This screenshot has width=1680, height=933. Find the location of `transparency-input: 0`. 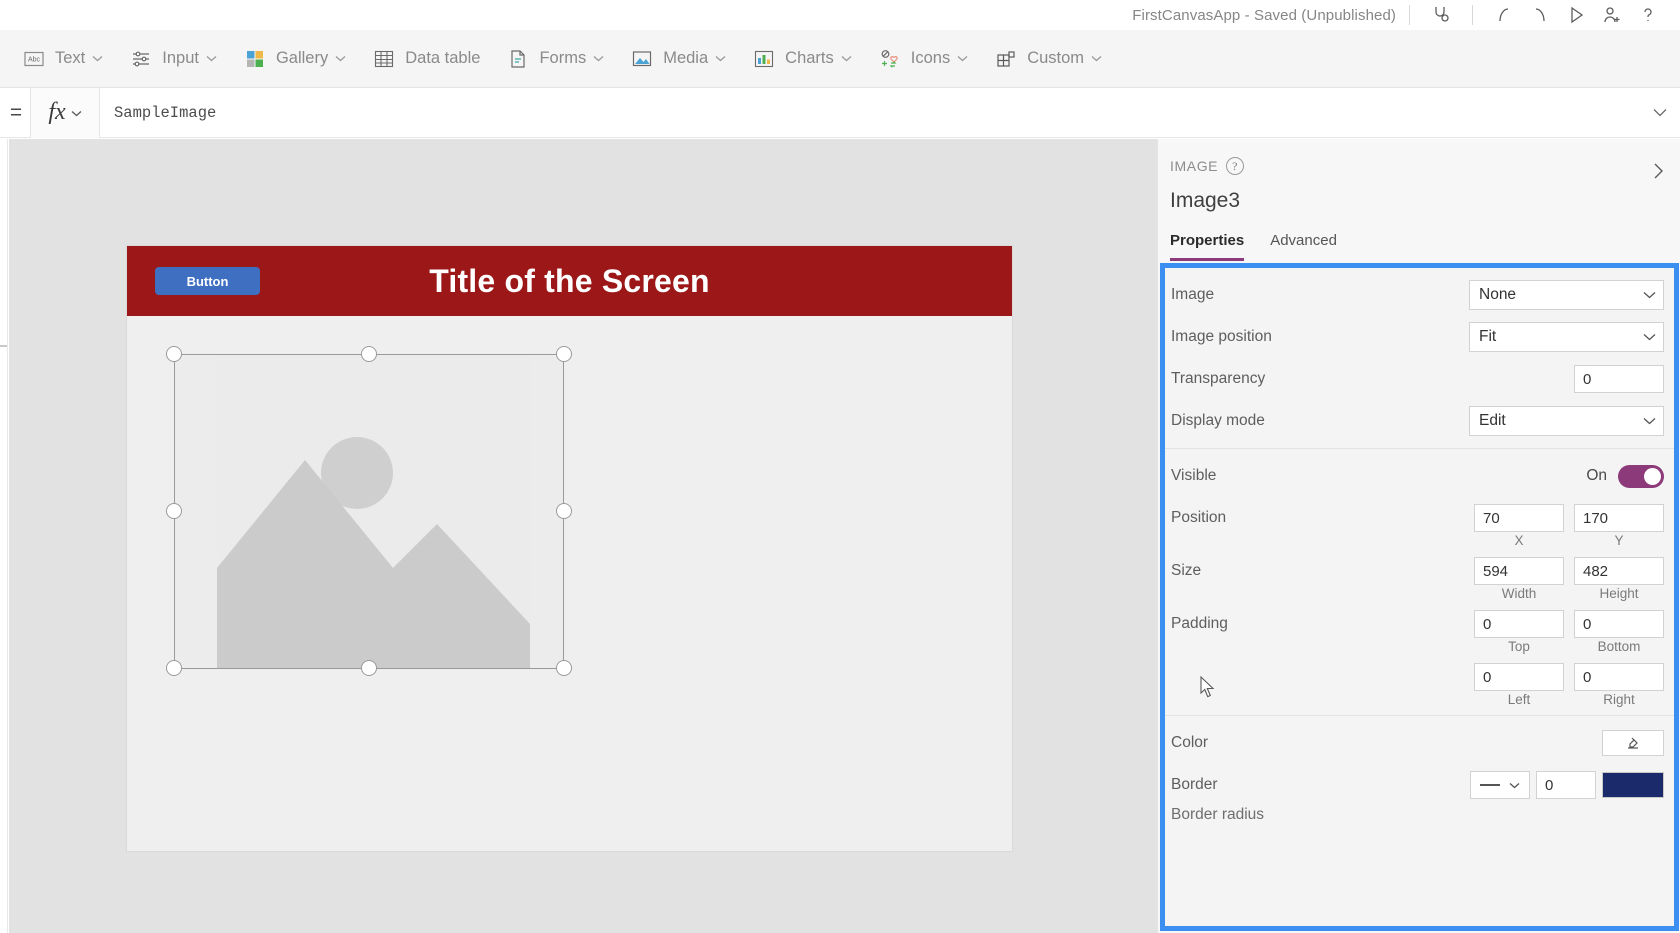

transparency-input: 0 is located at coordinates (1619, 379).